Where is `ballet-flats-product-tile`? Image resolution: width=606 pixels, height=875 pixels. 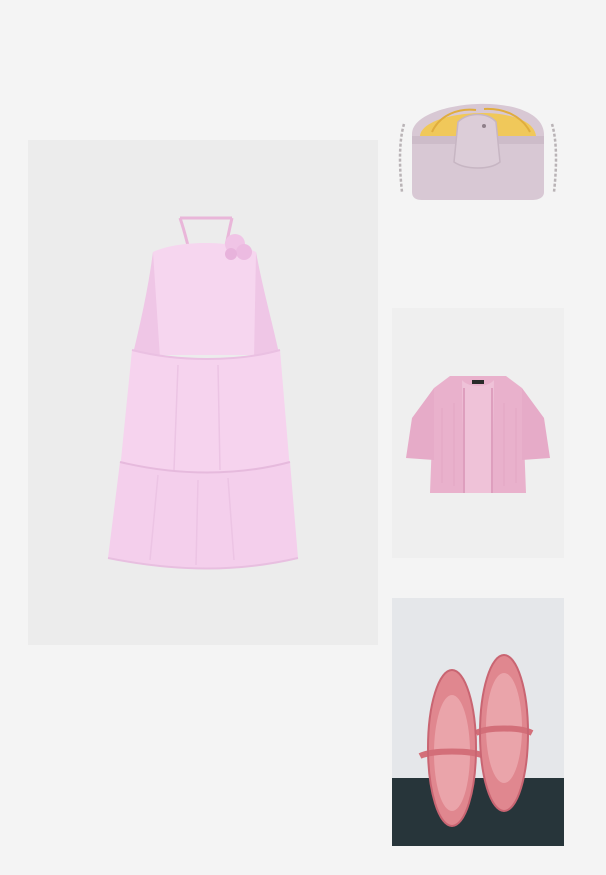
ballet-flats-product-tile is located at coordinates (478, 722).